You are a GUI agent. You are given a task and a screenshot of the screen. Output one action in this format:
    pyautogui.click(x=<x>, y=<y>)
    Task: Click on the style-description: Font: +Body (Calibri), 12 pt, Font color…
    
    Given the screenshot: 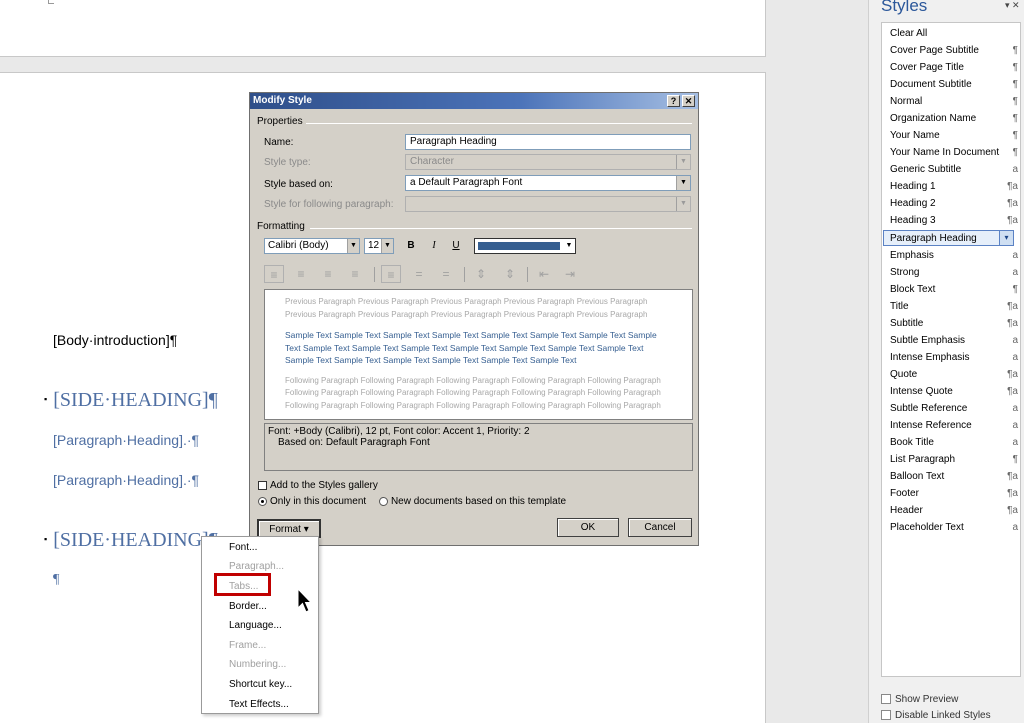 What is the action you would take?
    pyautogui.click(x=478, y=447)
    